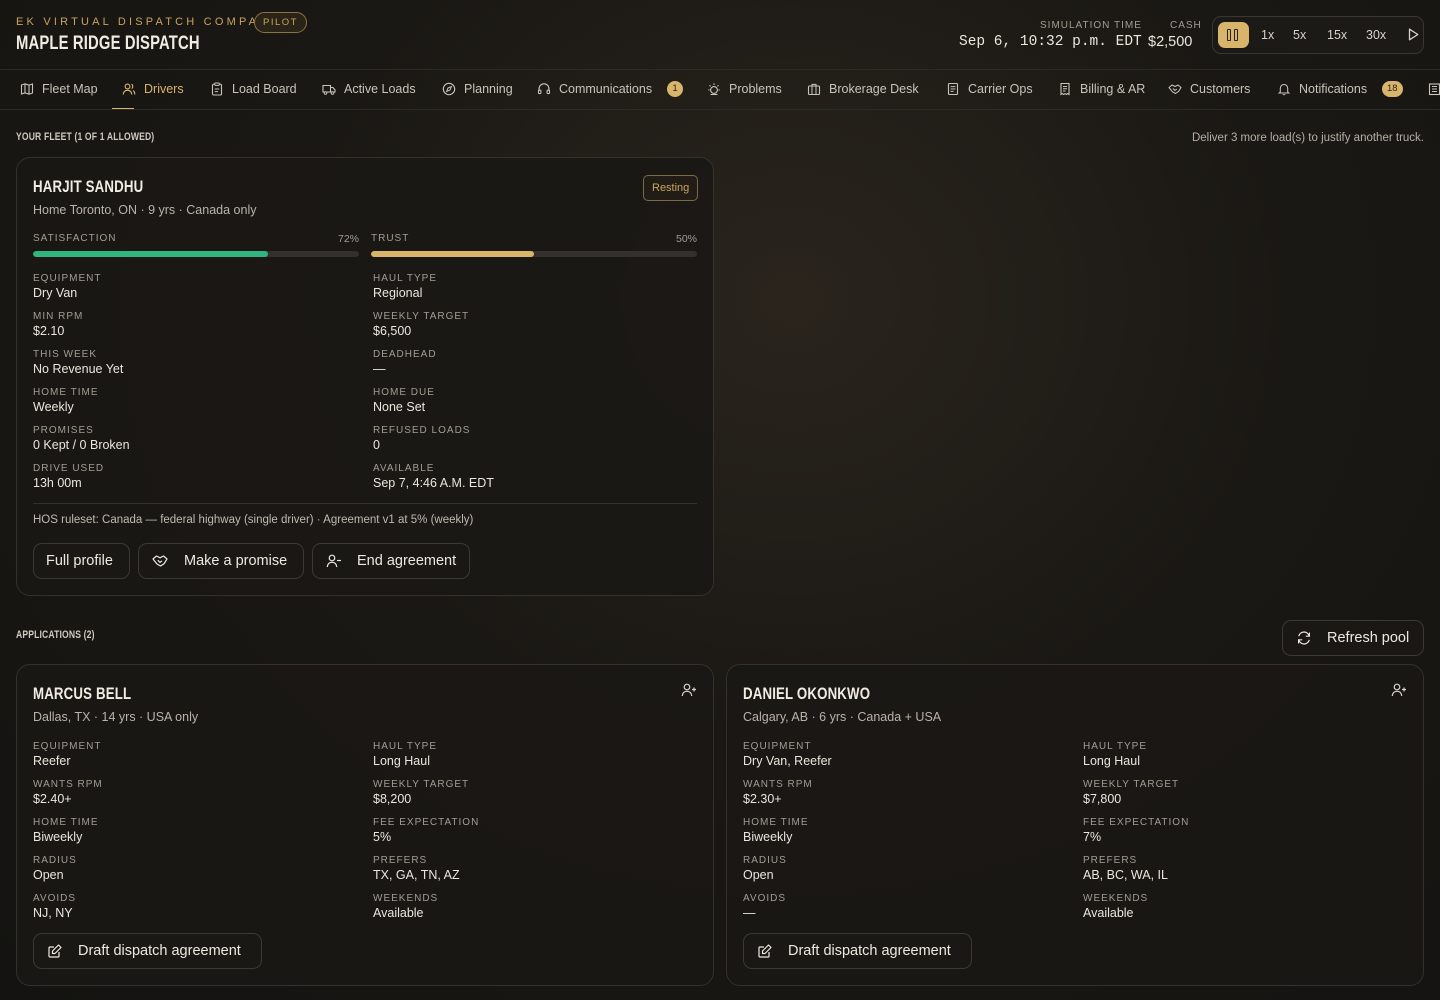 Image resolution: width=1440 pixels, height=1000 pixels. What do you see at coordinates (150, 254) in the screenshot?
I see `satisfaction-fill` at bounding box center [150, 254].